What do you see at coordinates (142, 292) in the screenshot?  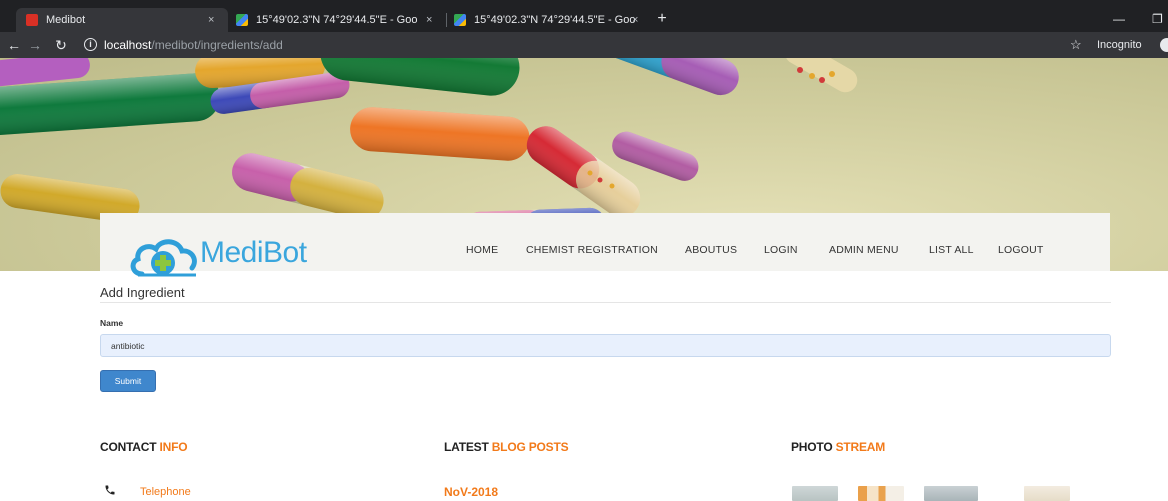 I see `page-title: Add Ingredient` at bounding box center [142, 292].